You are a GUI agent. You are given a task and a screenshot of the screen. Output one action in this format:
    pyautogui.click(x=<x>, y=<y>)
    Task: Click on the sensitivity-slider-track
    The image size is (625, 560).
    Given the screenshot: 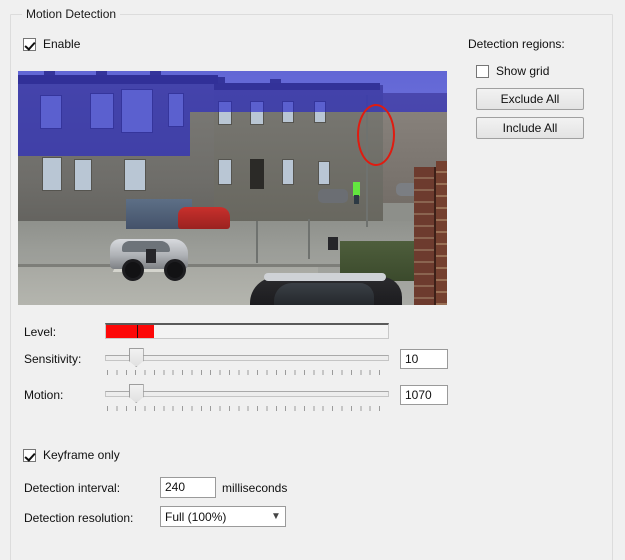 What is the action you would take?
    pyautogui.click(x=247, y=358)
    